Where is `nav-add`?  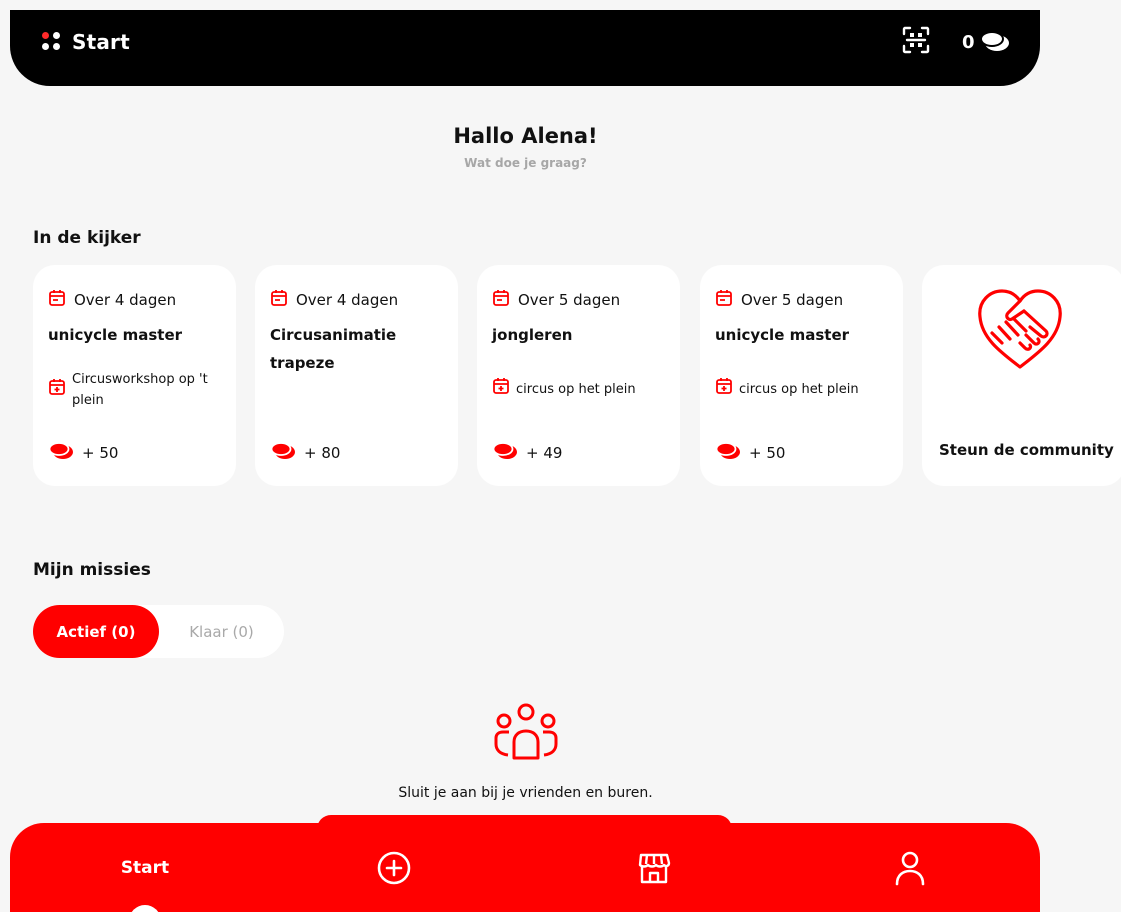 nav-add is located at coordinates (394, 867).